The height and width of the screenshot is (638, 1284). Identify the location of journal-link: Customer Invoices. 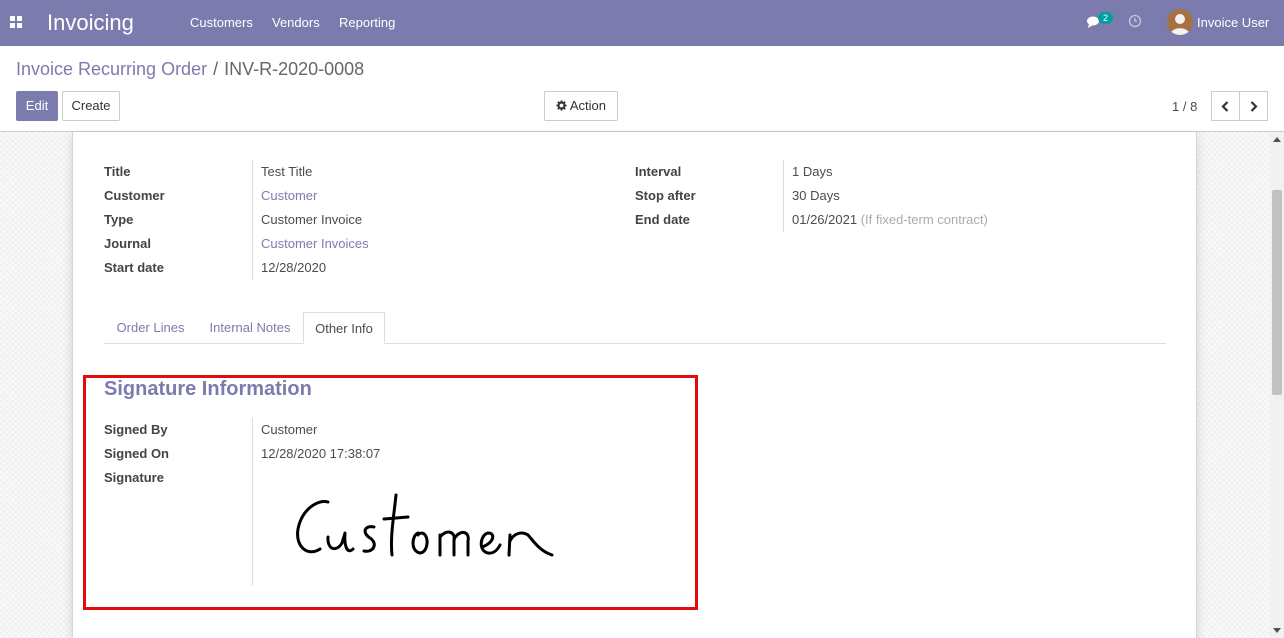
(315, 243).